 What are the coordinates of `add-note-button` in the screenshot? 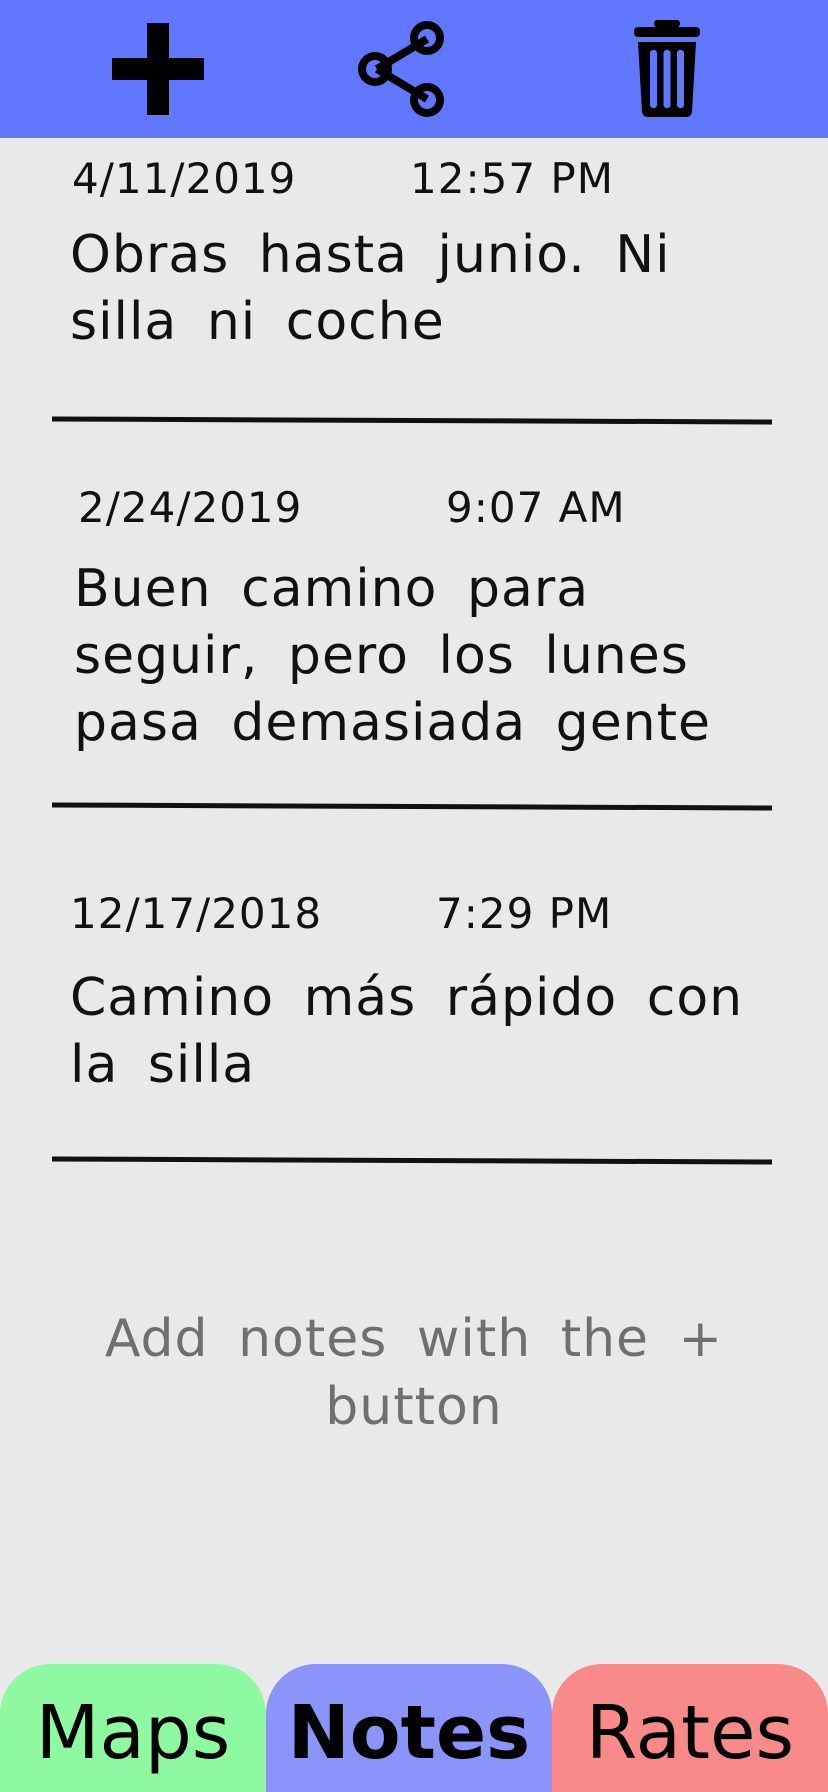 It's located at (158, 69).